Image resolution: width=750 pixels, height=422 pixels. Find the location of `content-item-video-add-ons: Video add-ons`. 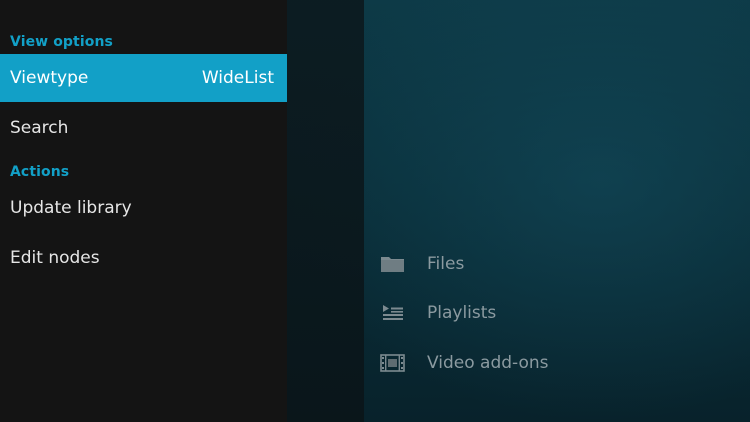

content-item-video-add-ons: Video add-ons is located at coordinates (464, 363).